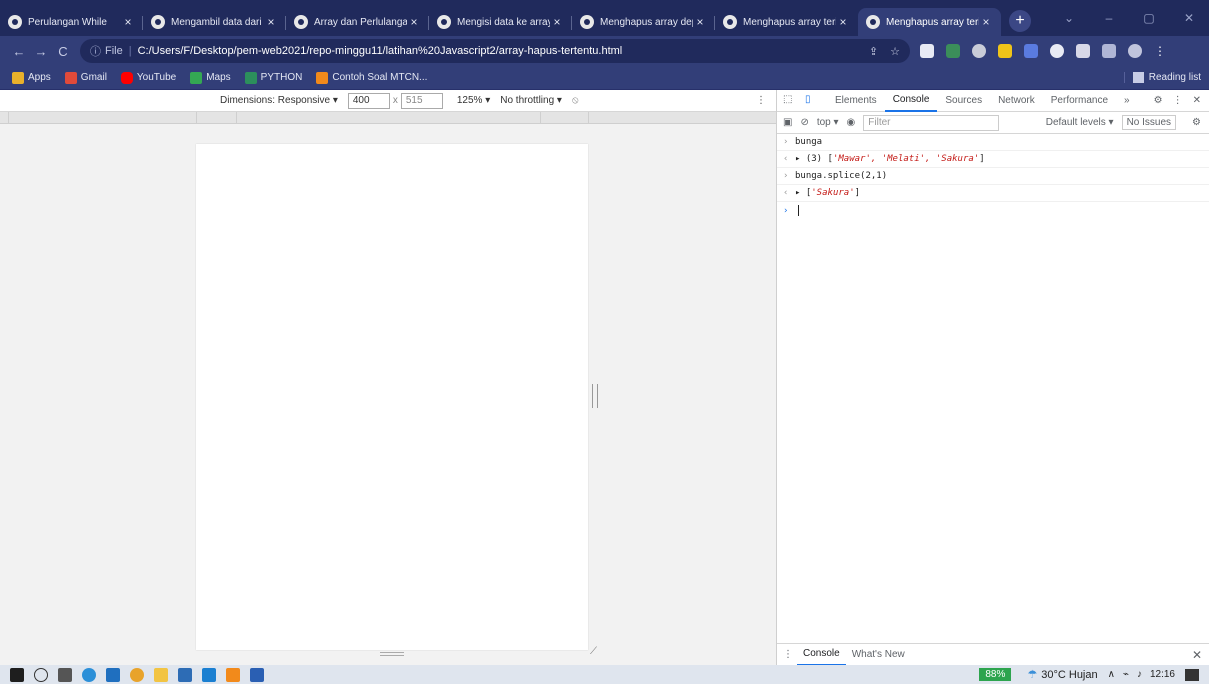 This screenshot has width=1209, height=684. Describe the element at coordinates (895, 51) in the screenshot. I see `bookmark-star-icon: ☆` at that location.